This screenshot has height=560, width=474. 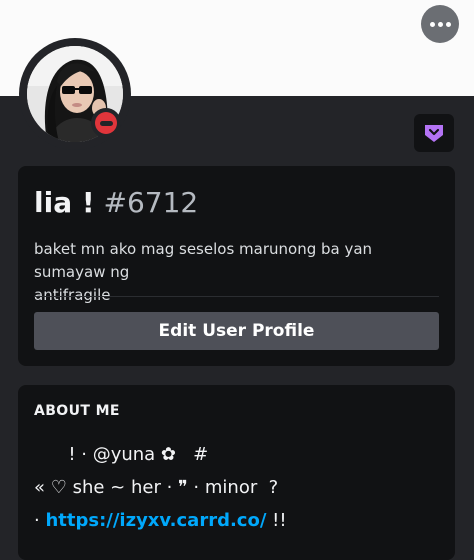 What do you see at coordinates (151, 202) in the screenshot?
I see `discriminator: #6712` at bounding box center [151, 202].